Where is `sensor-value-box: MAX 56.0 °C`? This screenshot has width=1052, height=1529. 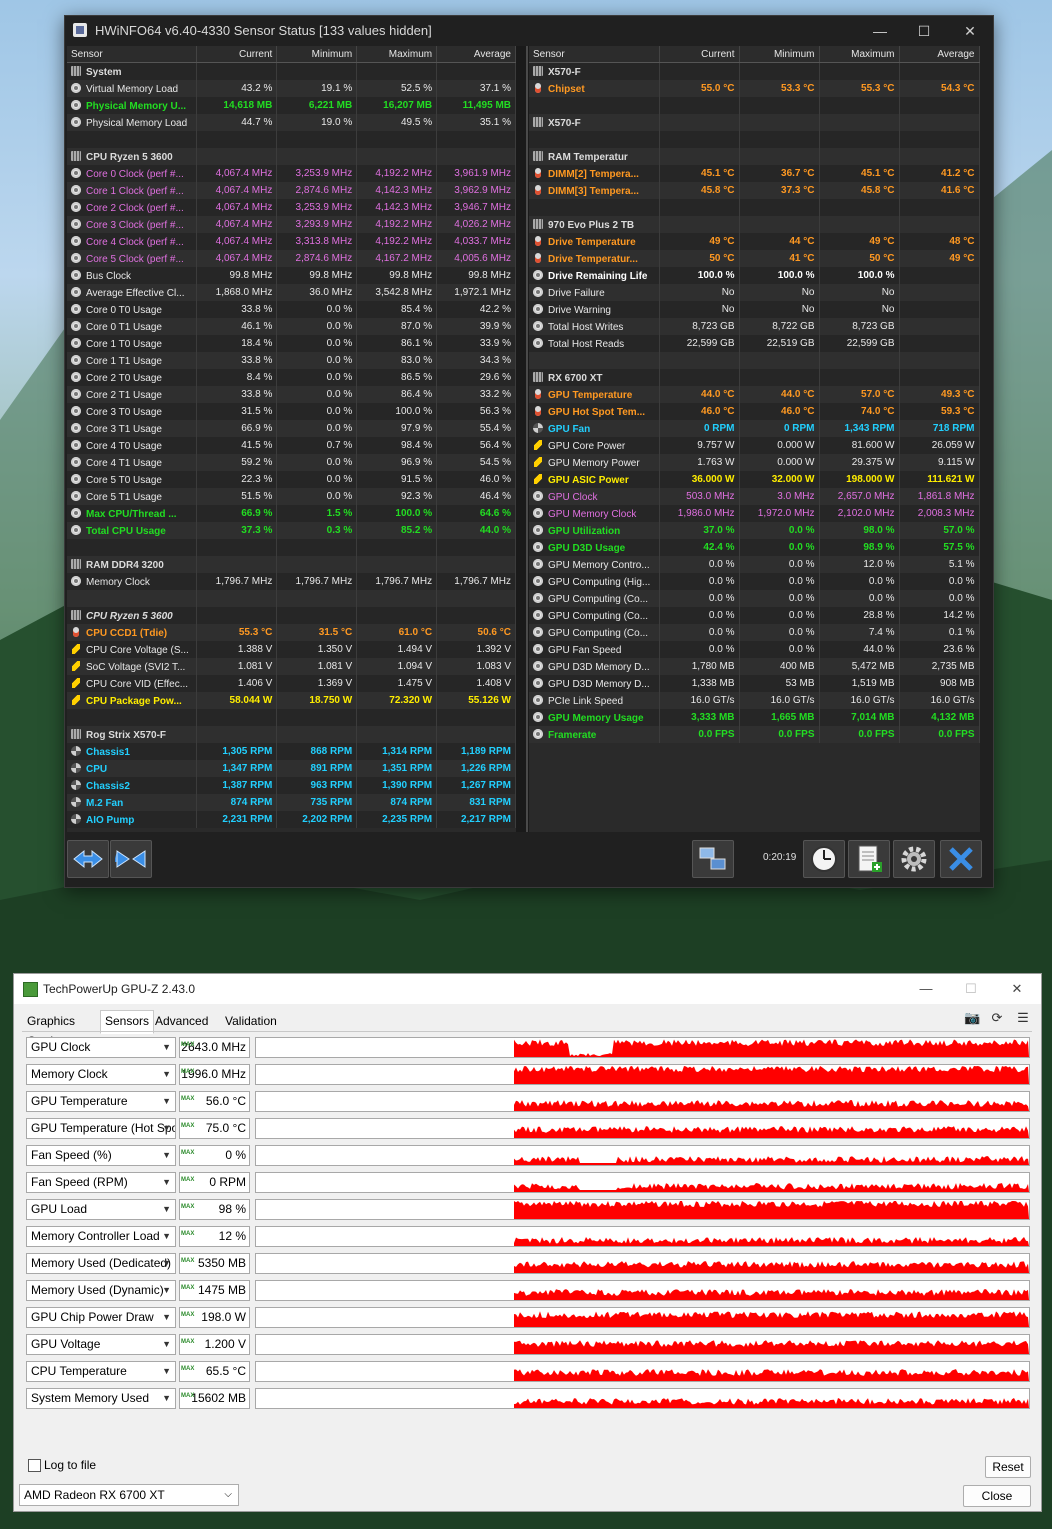
sensor-value-box: MAX 56.0 °C is located at coordinates (214, 1101).